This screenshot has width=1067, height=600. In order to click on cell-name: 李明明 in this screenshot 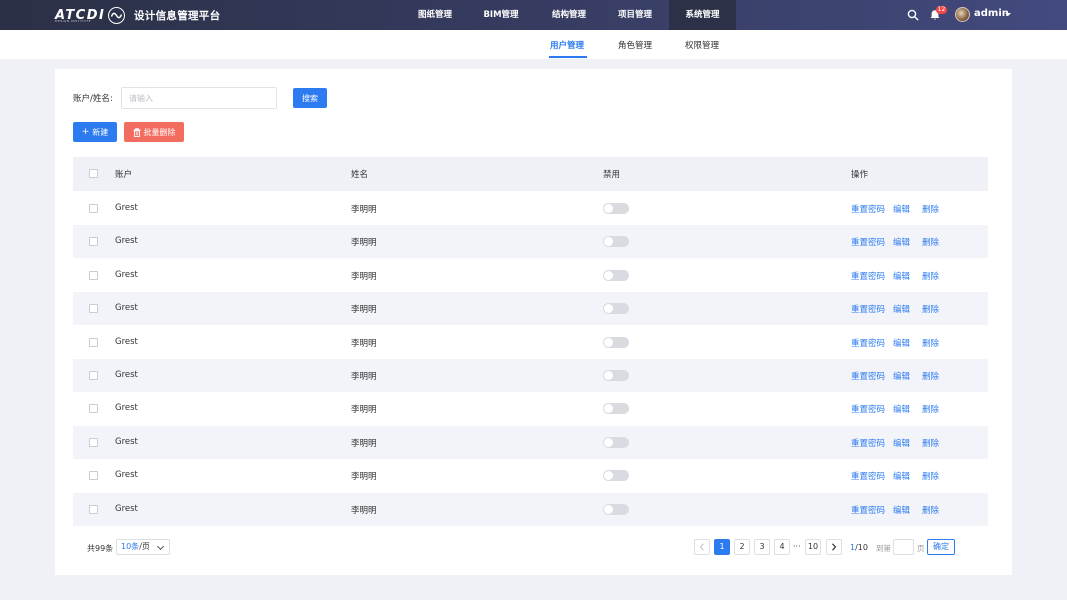, I will do `click(364, 210)`.